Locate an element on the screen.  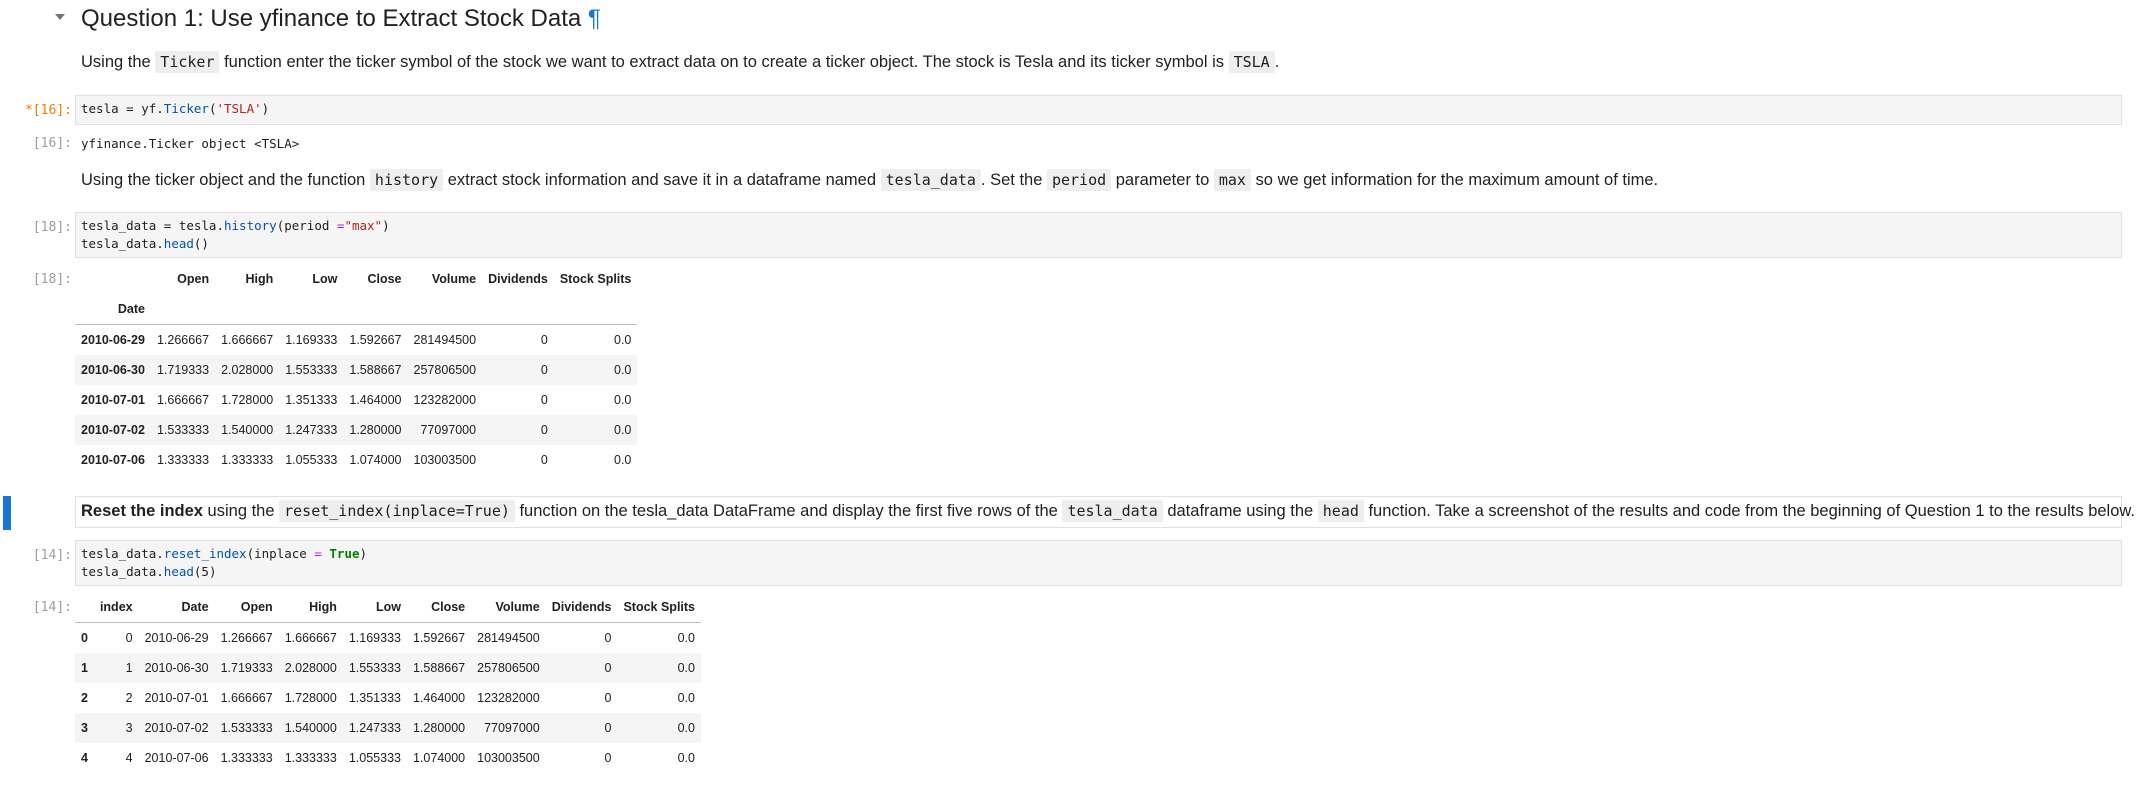
column-header: Low is located at coordinates (325, 279).